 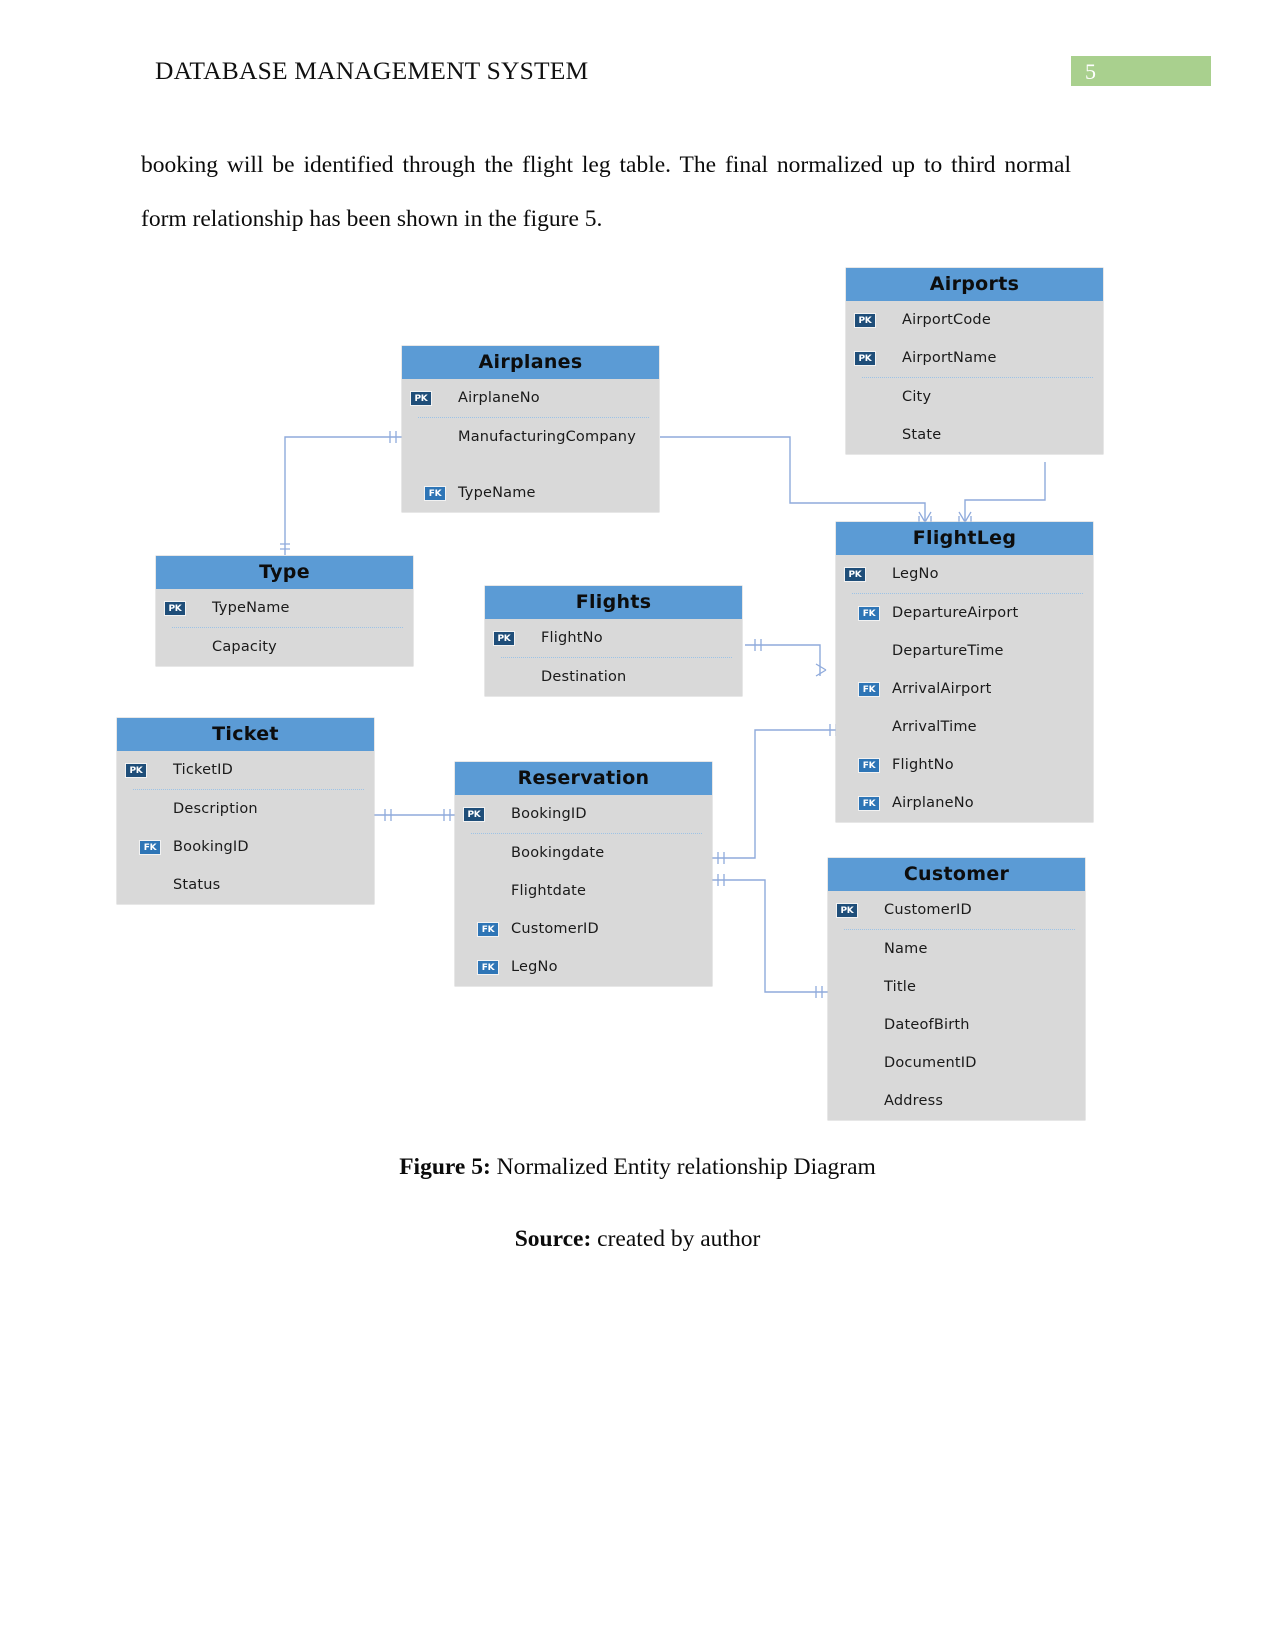 I want to click on entity-airports-attributes: PK AirportCode PK AirportName City State, so click(x=974, y=377).